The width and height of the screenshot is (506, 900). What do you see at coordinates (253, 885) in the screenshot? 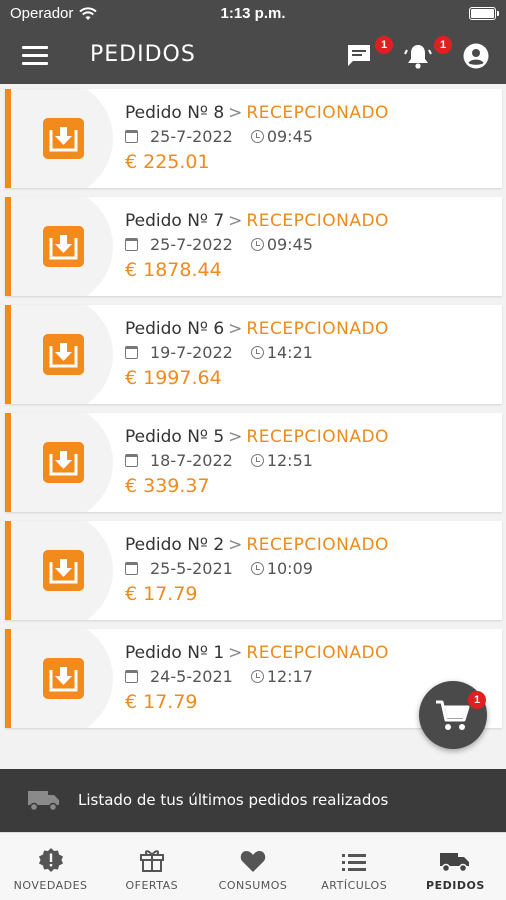
I see `nav-label: CONSUMOS` at bounding box center [253, 885].